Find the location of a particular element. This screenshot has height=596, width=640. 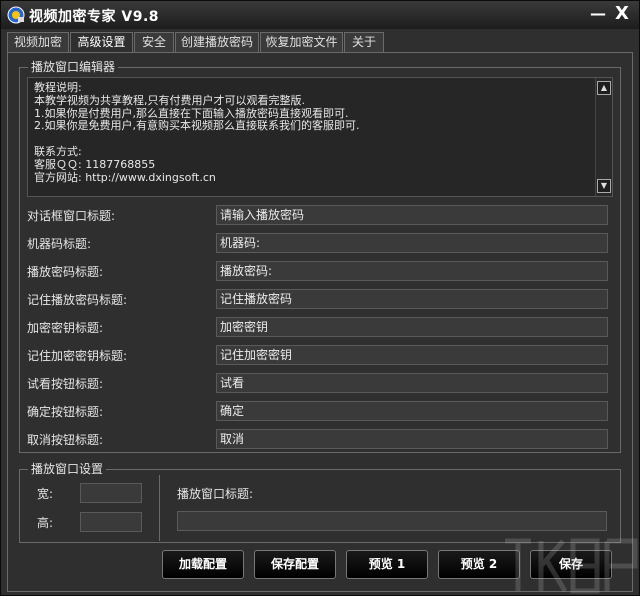

trial-button-title-field: 试看 is located at coordinates (412, 383).